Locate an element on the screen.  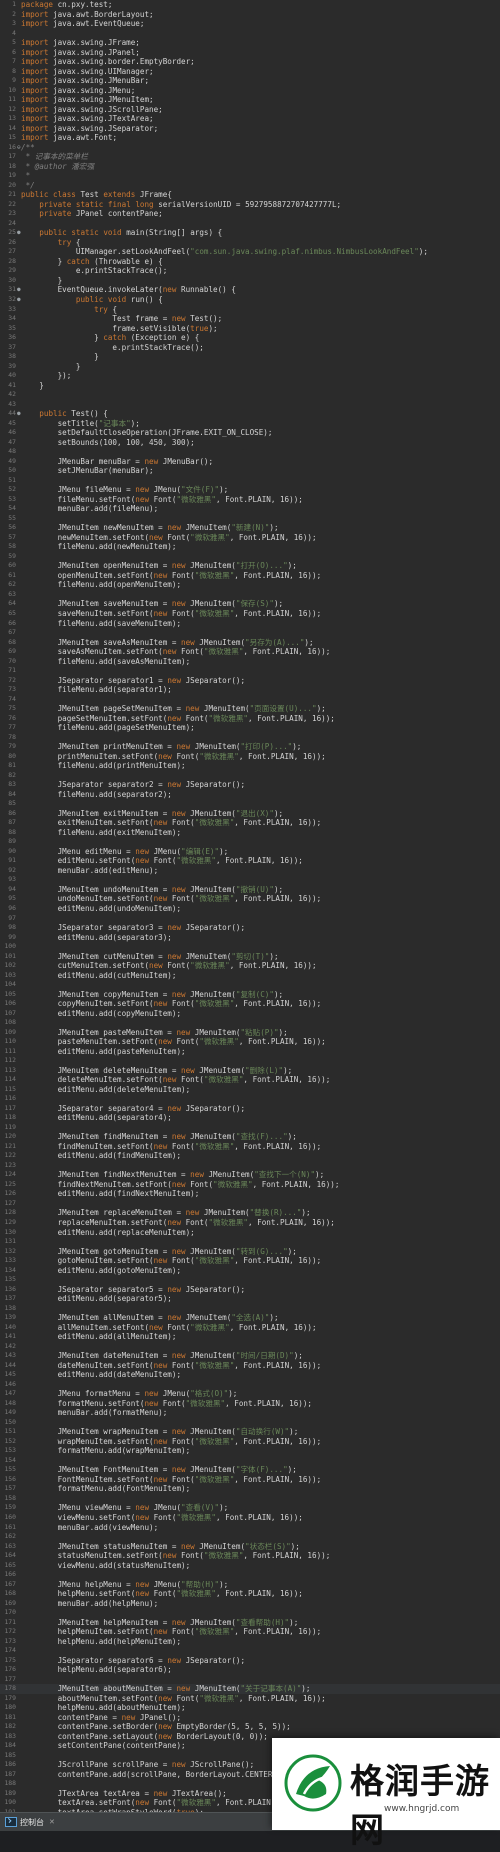
code-line: 138 is located at coordinates (250, 1309).